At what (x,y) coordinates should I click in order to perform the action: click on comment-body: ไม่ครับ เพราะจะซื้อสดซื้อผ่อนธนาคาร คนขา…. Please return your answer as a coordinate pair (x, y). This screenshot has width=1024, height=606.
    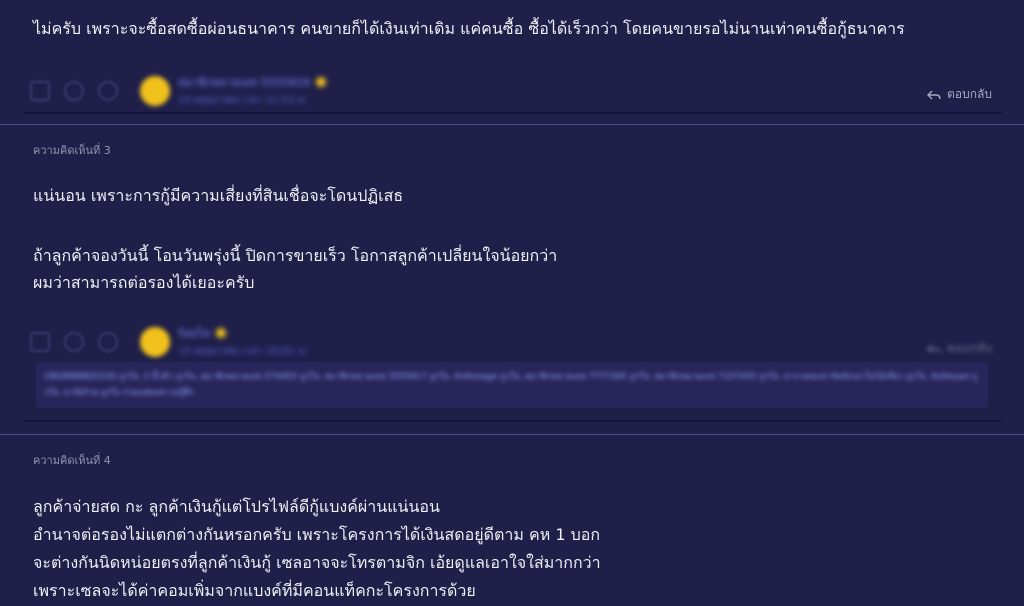
    Looking at the image, I should click on (469, 28).